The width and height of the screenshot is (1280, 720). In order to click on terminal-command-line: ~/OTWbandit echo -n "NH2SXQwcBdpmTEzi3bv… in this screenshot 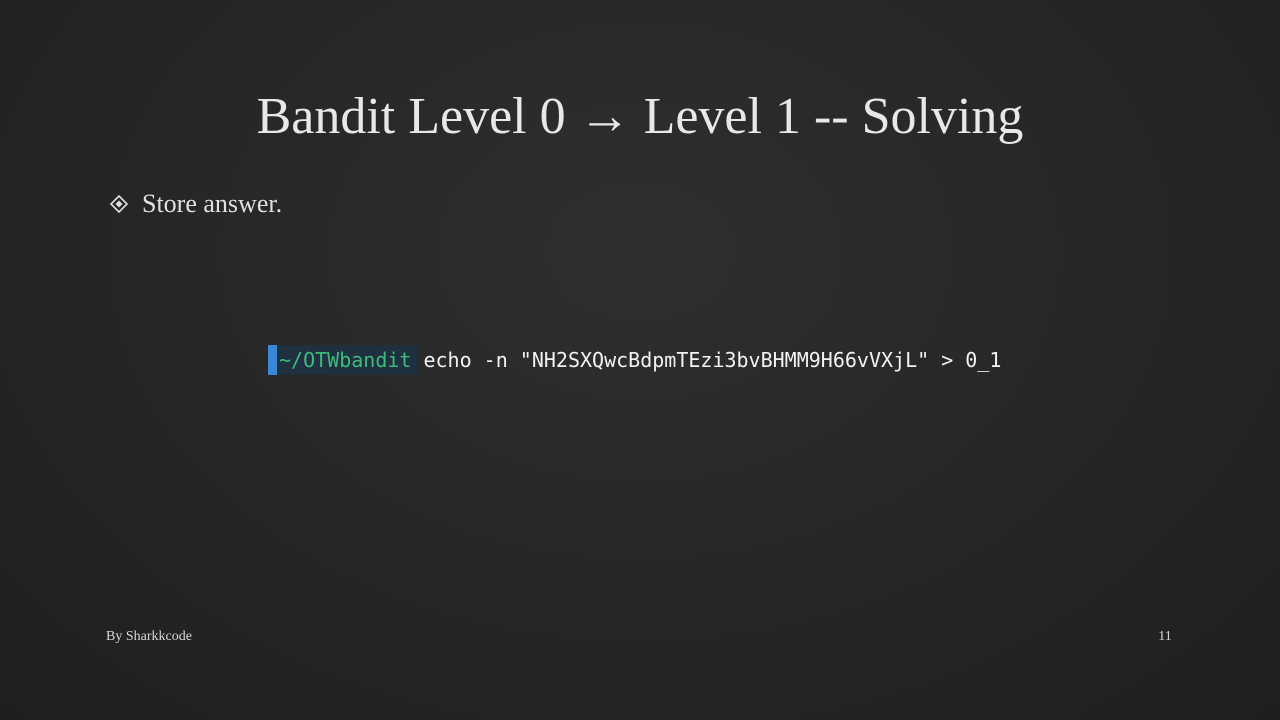, I will do `click(634, 360)`.